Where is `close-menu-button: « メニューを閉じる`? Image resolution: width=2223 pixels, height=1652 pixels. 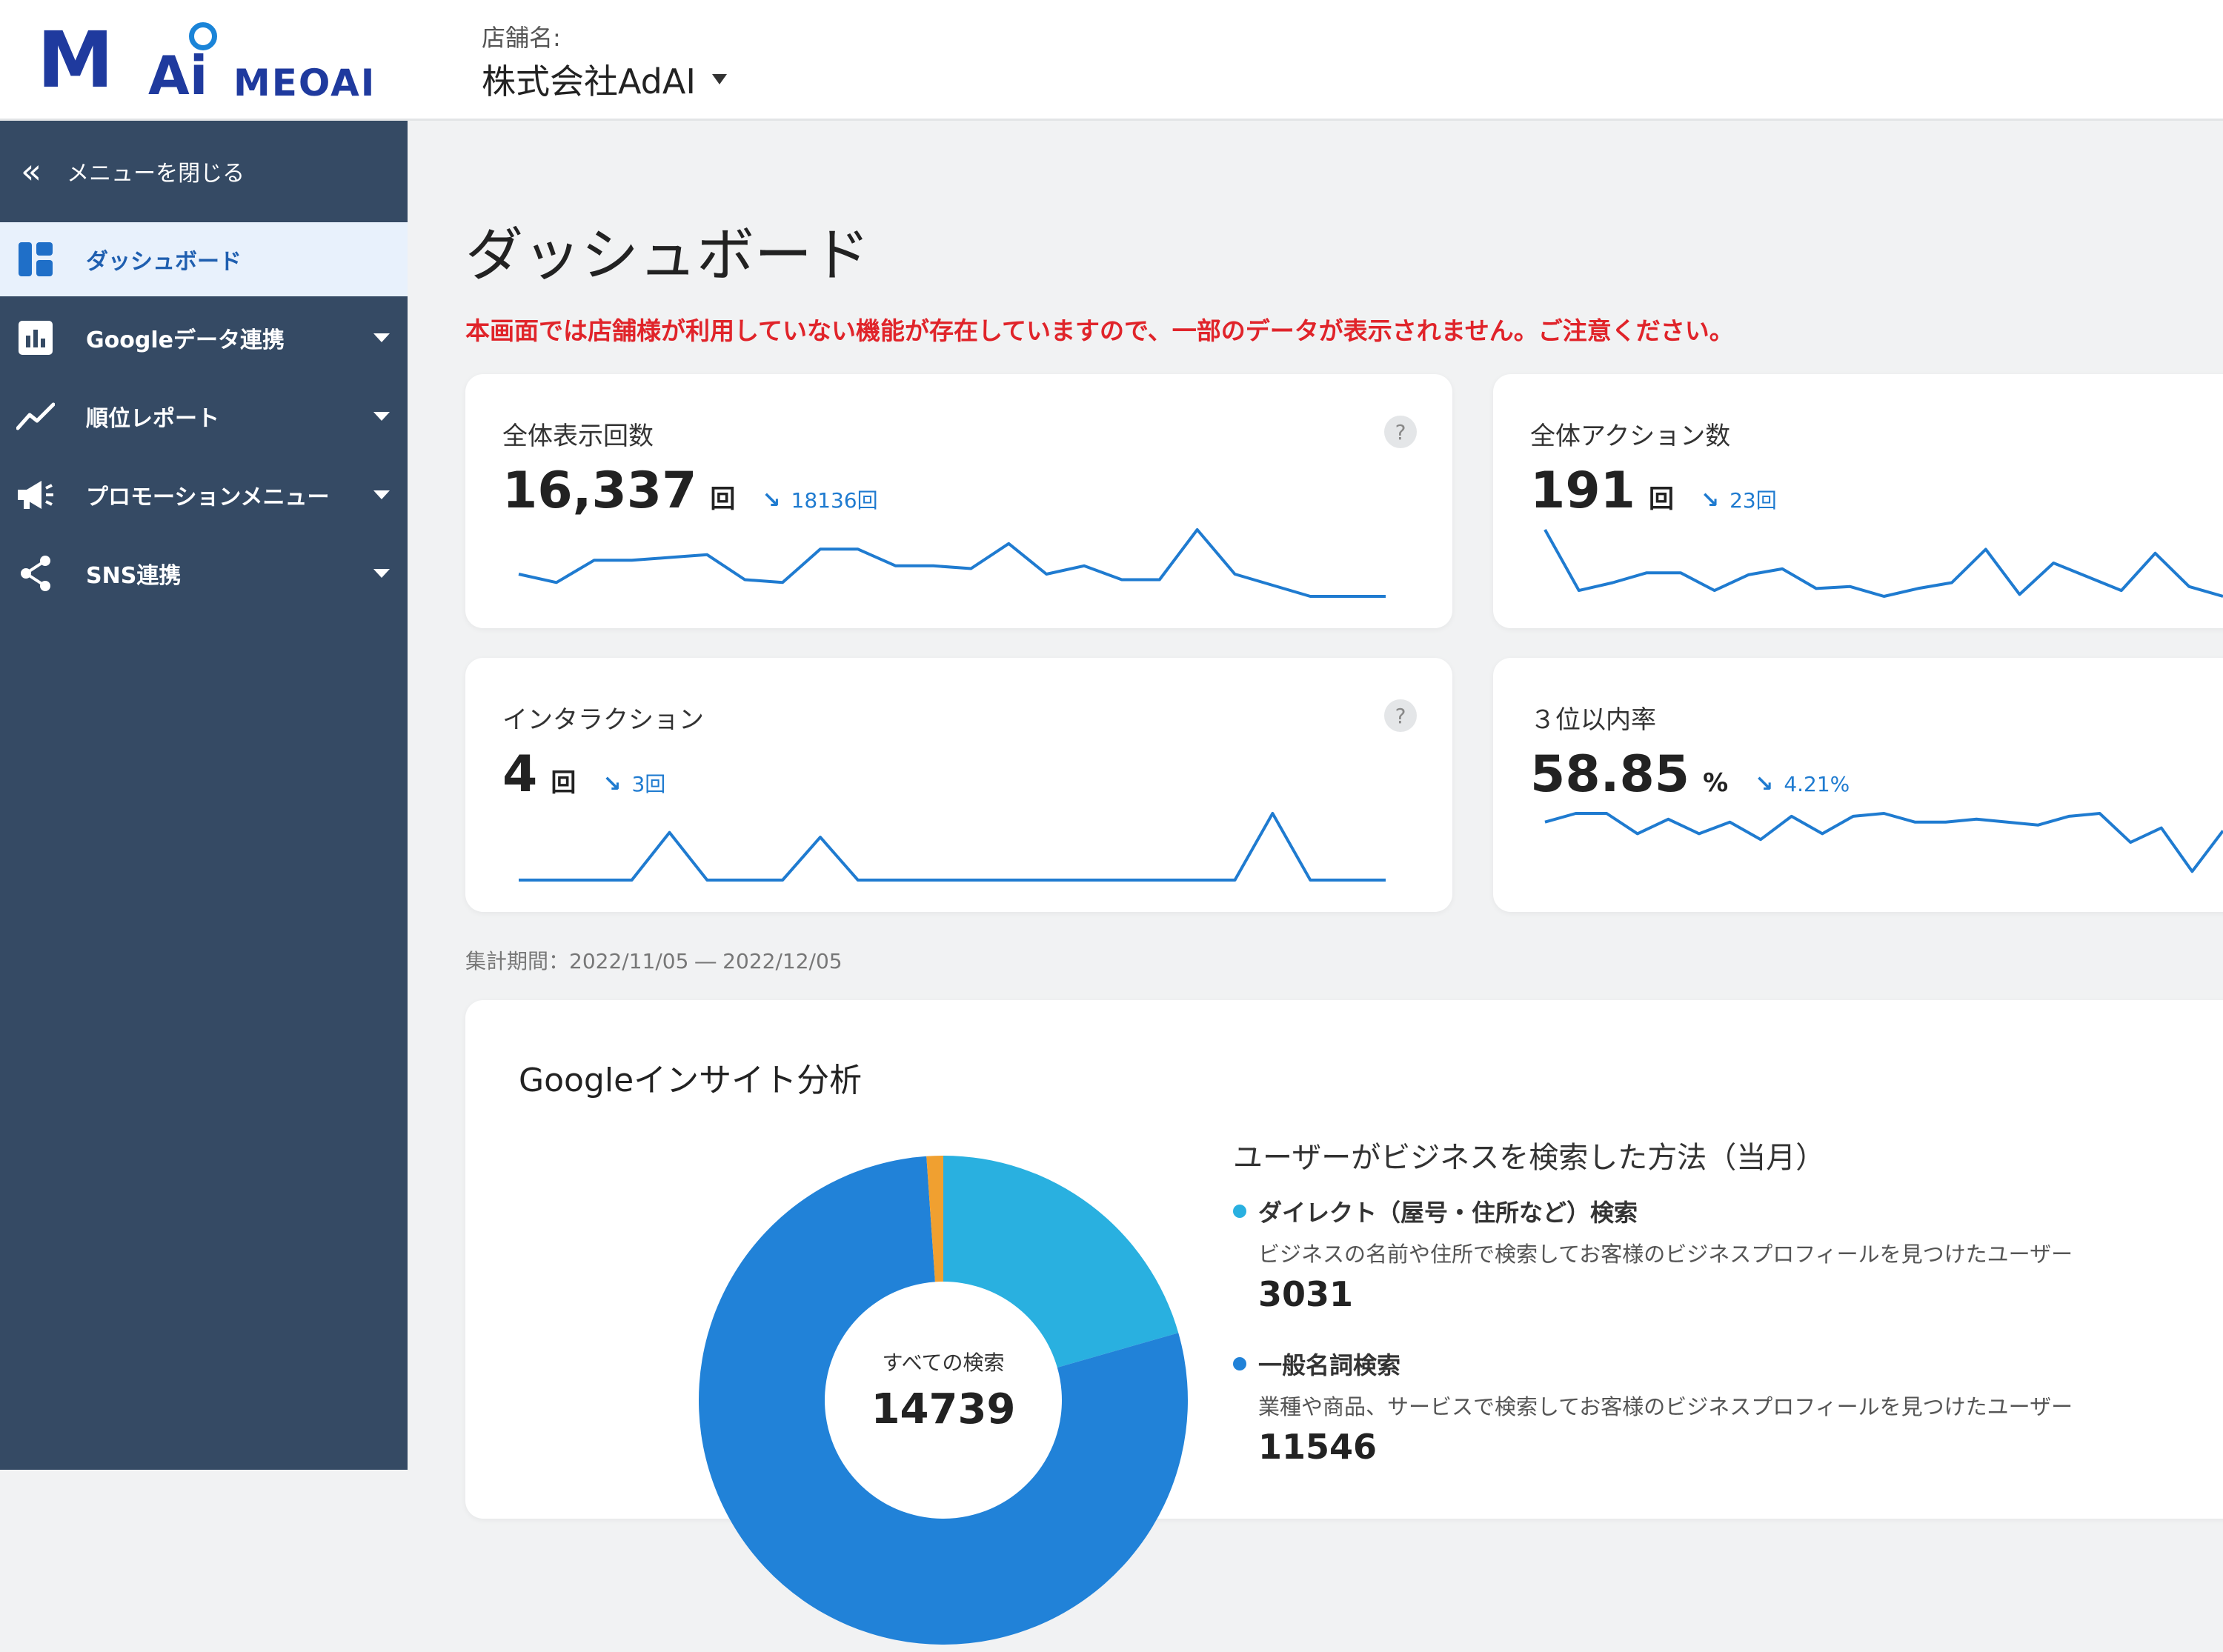
close-menu-button: « メニューを閉じる is located at coordinates (133, 171).